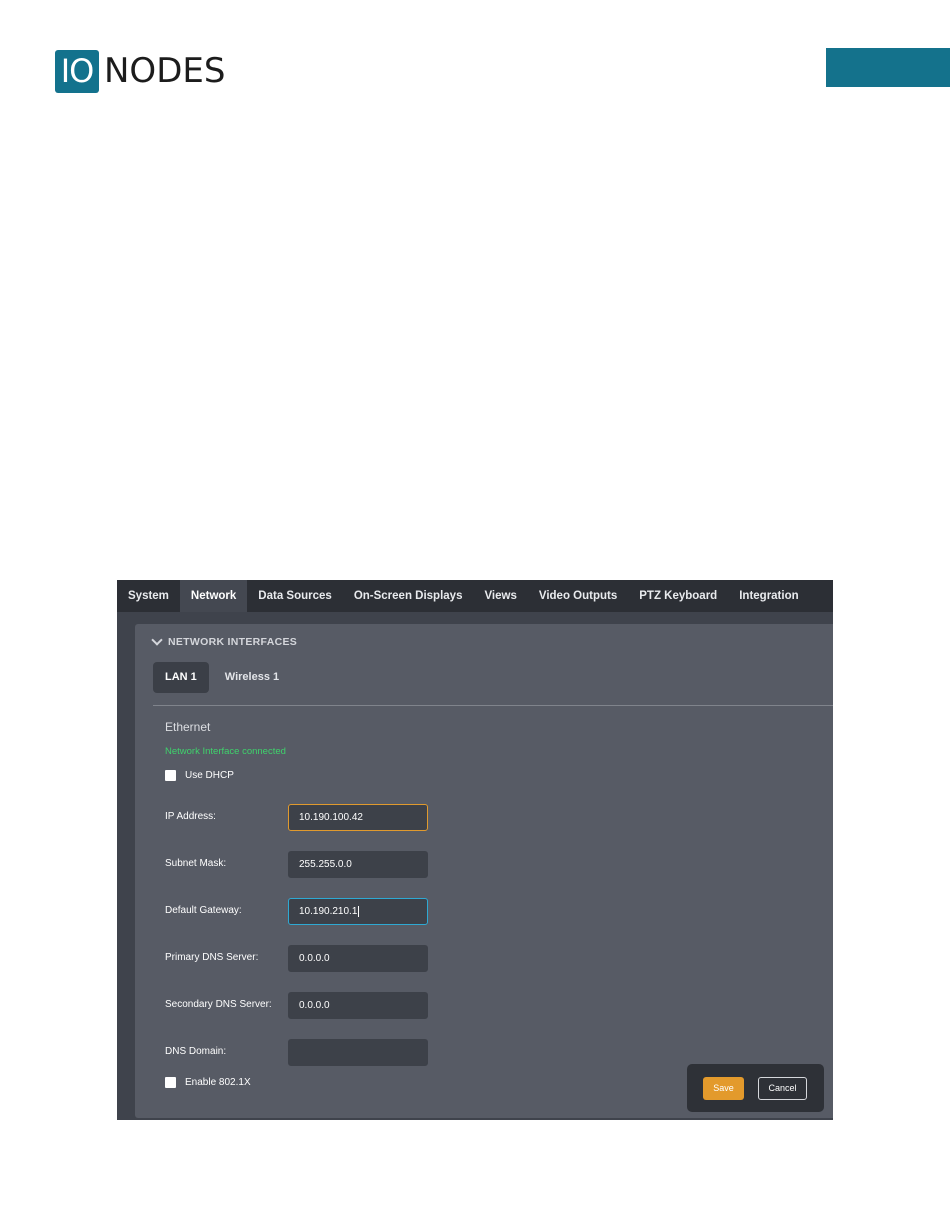 This screenshot has height=1229, width=950. Describe the element at coordinates (252, 677) in the screenshot. I see `tab-wireless-1: Wireless 1` at that location.